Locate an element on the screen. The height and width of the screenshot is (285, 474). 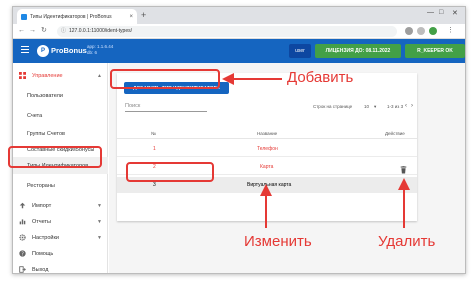
page-info: 1-3 из 3 is located at coordinates (395, 106).